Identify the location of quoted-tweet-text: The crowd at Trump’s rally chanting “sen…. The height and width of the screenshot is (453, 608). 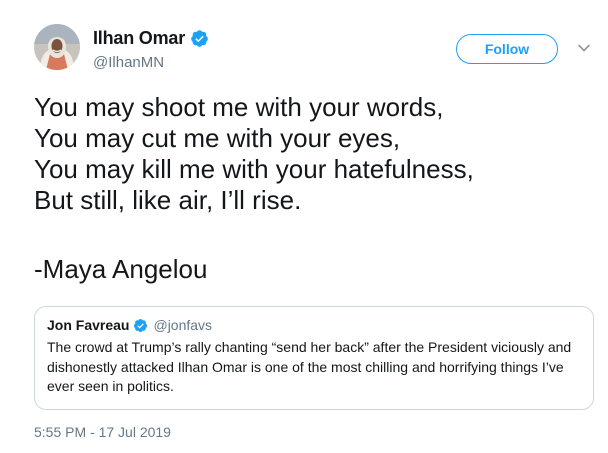
(317, 367).